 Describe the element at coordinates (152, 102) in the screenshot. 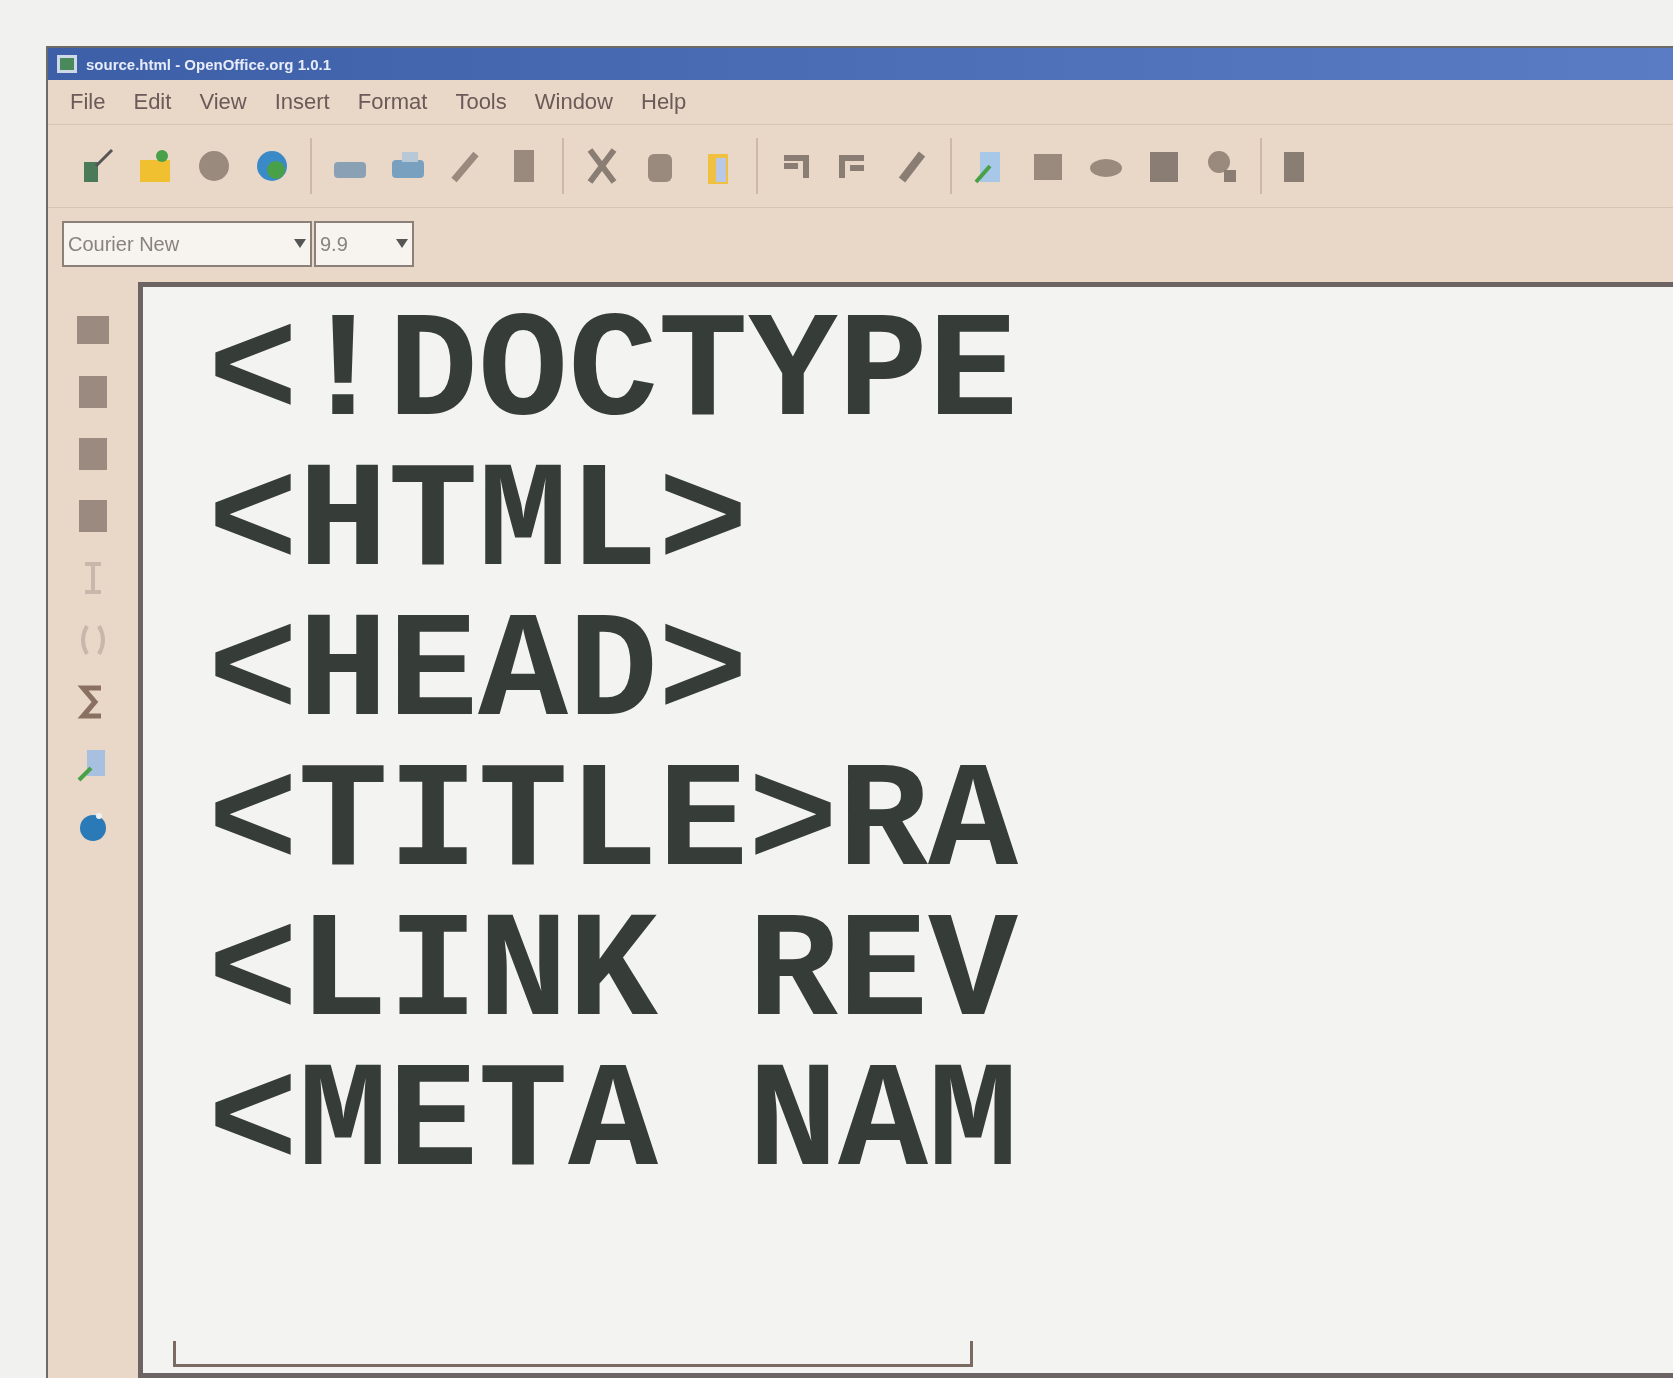

I see `menu-item: Edit` at that location.